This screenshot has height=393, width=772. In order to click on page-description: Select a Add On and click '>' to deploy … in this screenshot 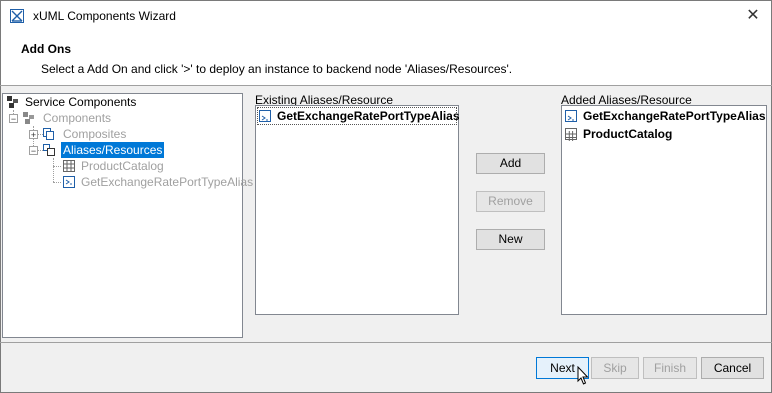, I will do `click(277, 69)`.